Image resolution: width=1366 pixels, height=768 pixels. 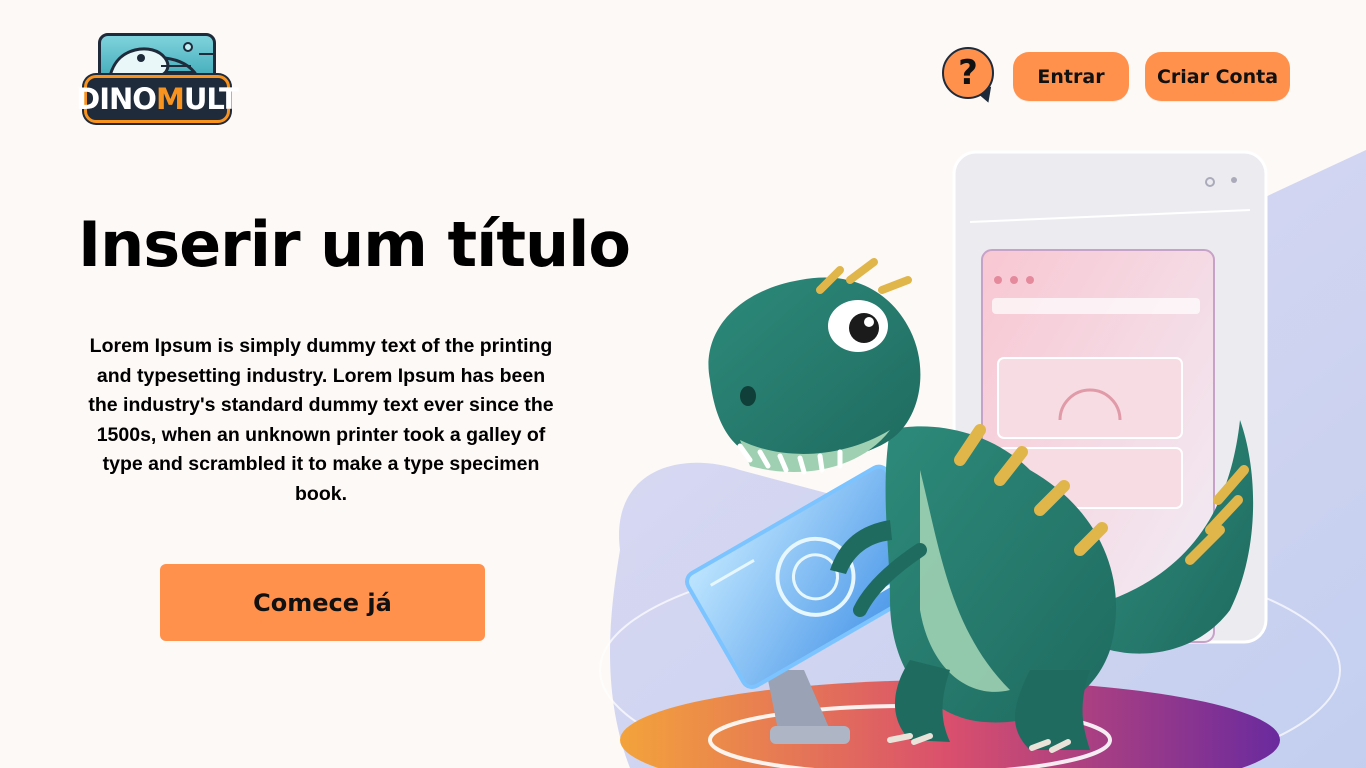 I want to click on create-account-button: Criar Conta, so click(x=1217, y=76).